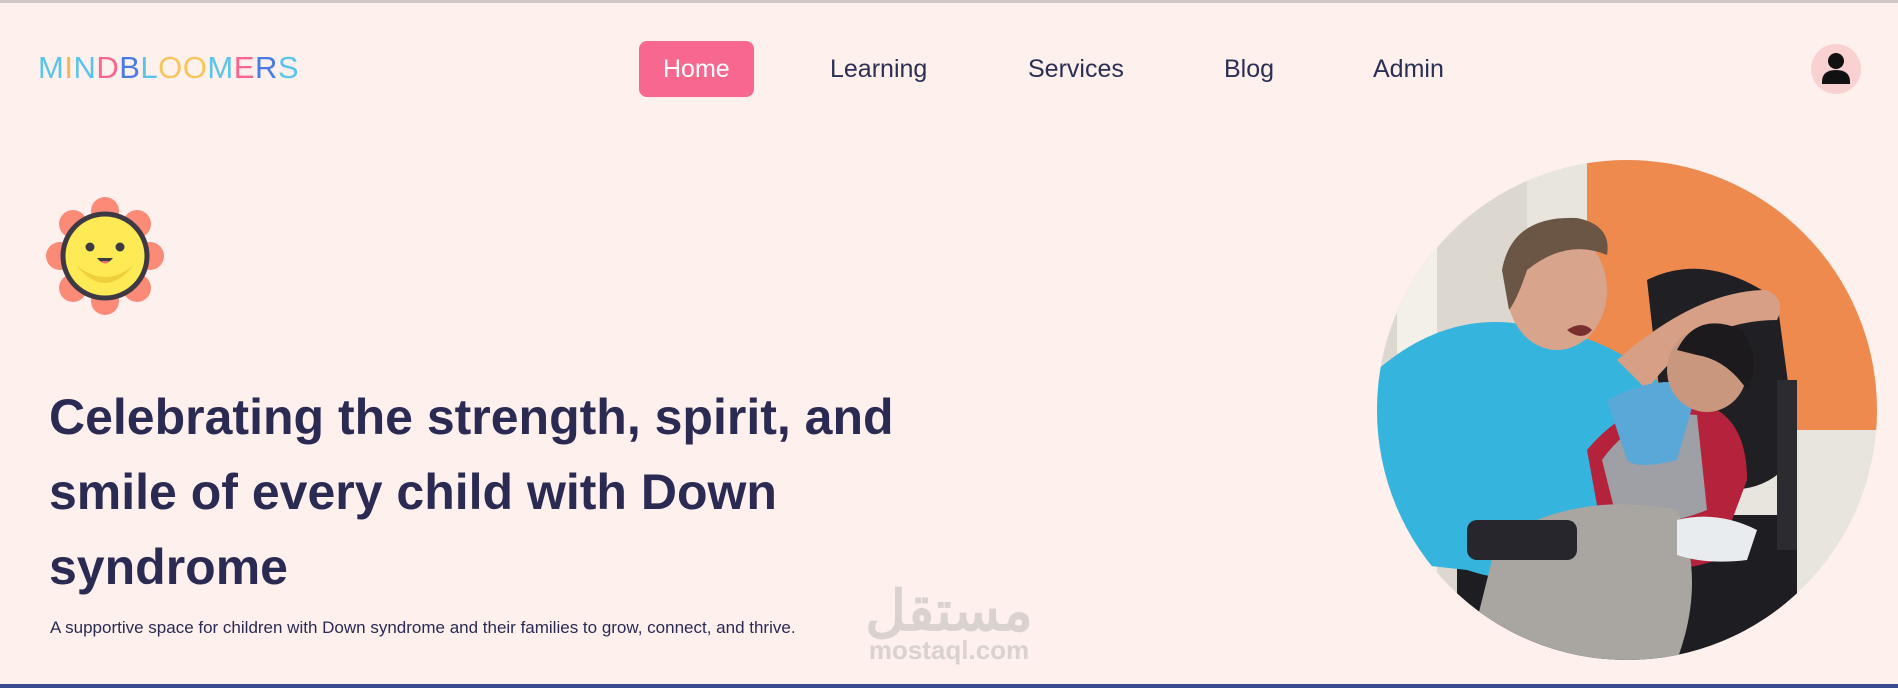 This screenshot has width=1898, height=688. I want to click on nav-learning: Learning, so click(878, 69).